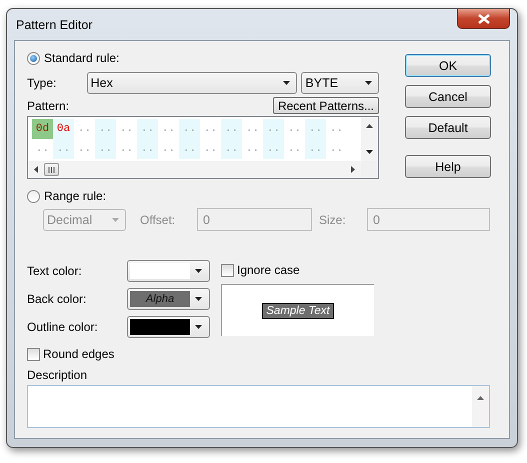  What do you see at coordinates (340, 83) in the screenshot?
I see `size-dropdown: BYTE` at bounding box center [340, 83].